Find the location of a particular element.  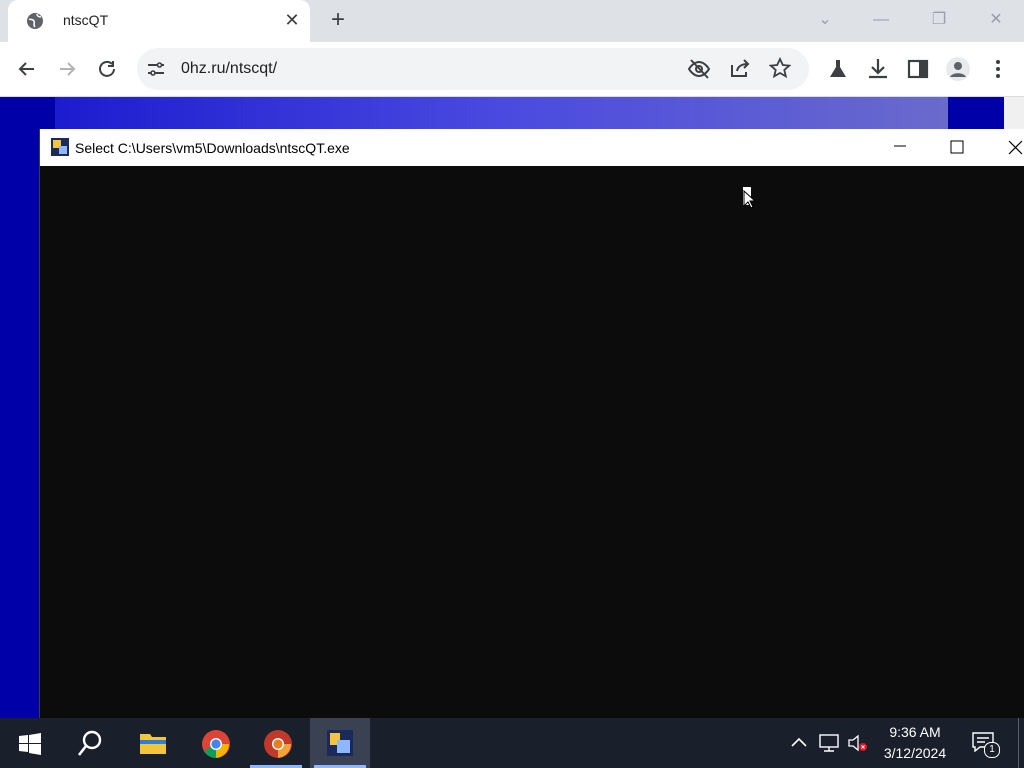

address-bar: 0hz.ru/ntscqt/ is located at coordinates (473, 69).